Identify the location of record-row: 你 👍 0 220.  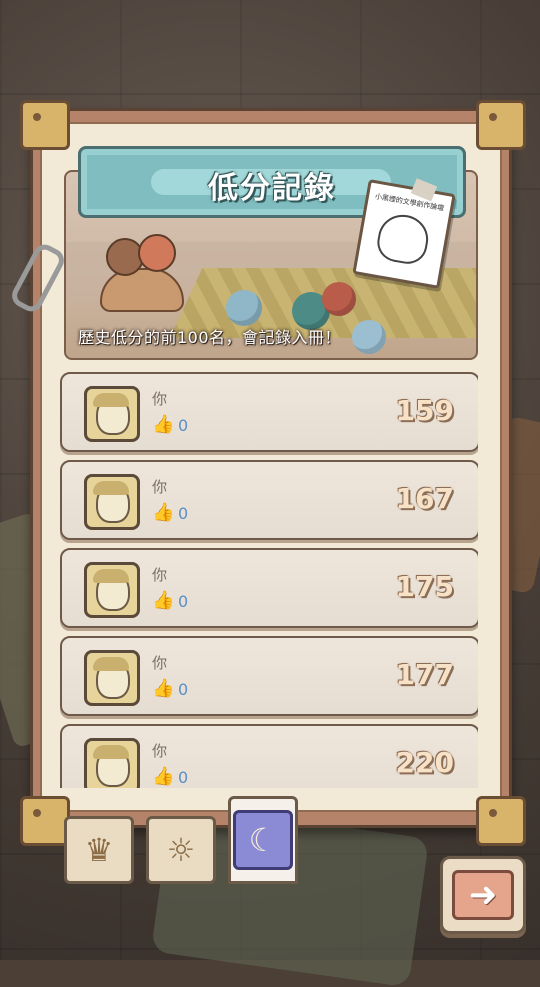
(269, 756).